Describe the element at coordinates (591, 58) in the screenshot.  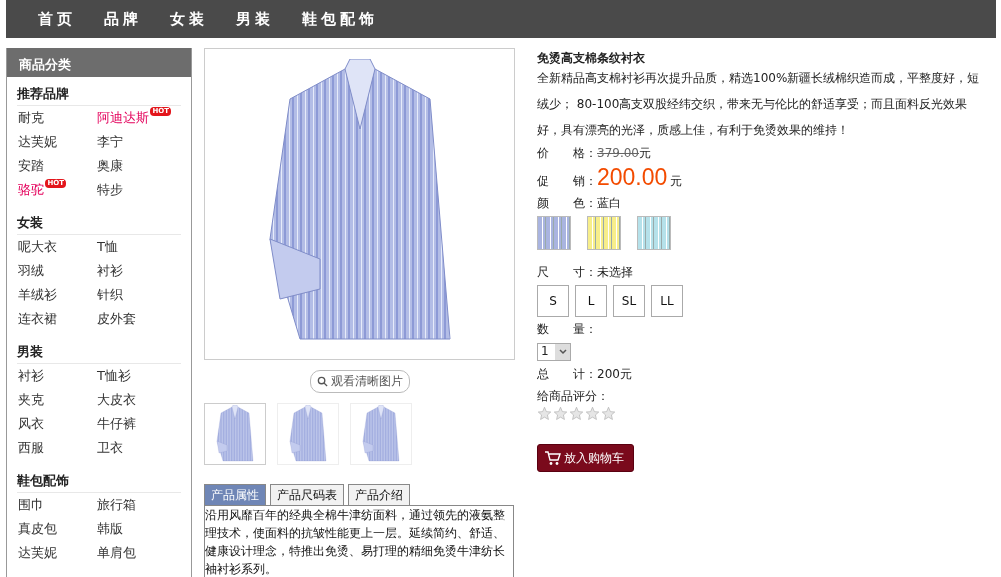
I see `product-title: 免烫高支棉条纹衬衣` at that location.